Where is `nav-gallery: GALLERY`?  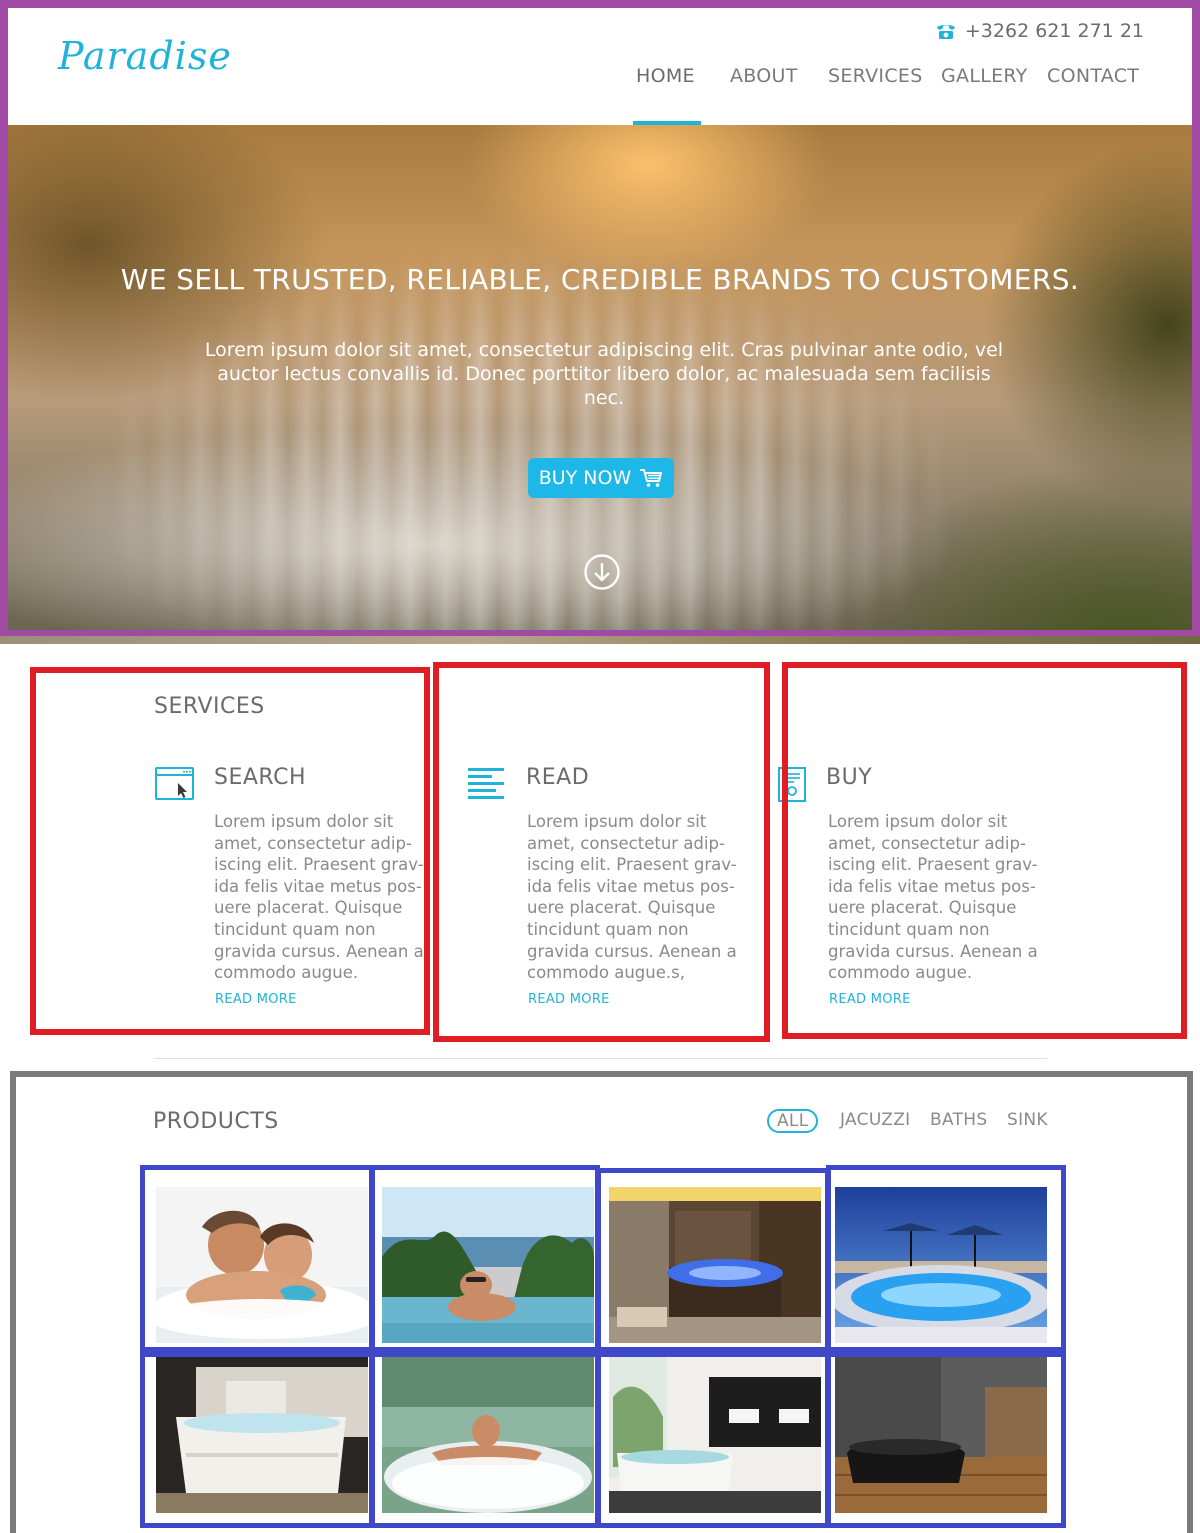 nav-gallery: GALLERY is located at coordinates (984, 76).